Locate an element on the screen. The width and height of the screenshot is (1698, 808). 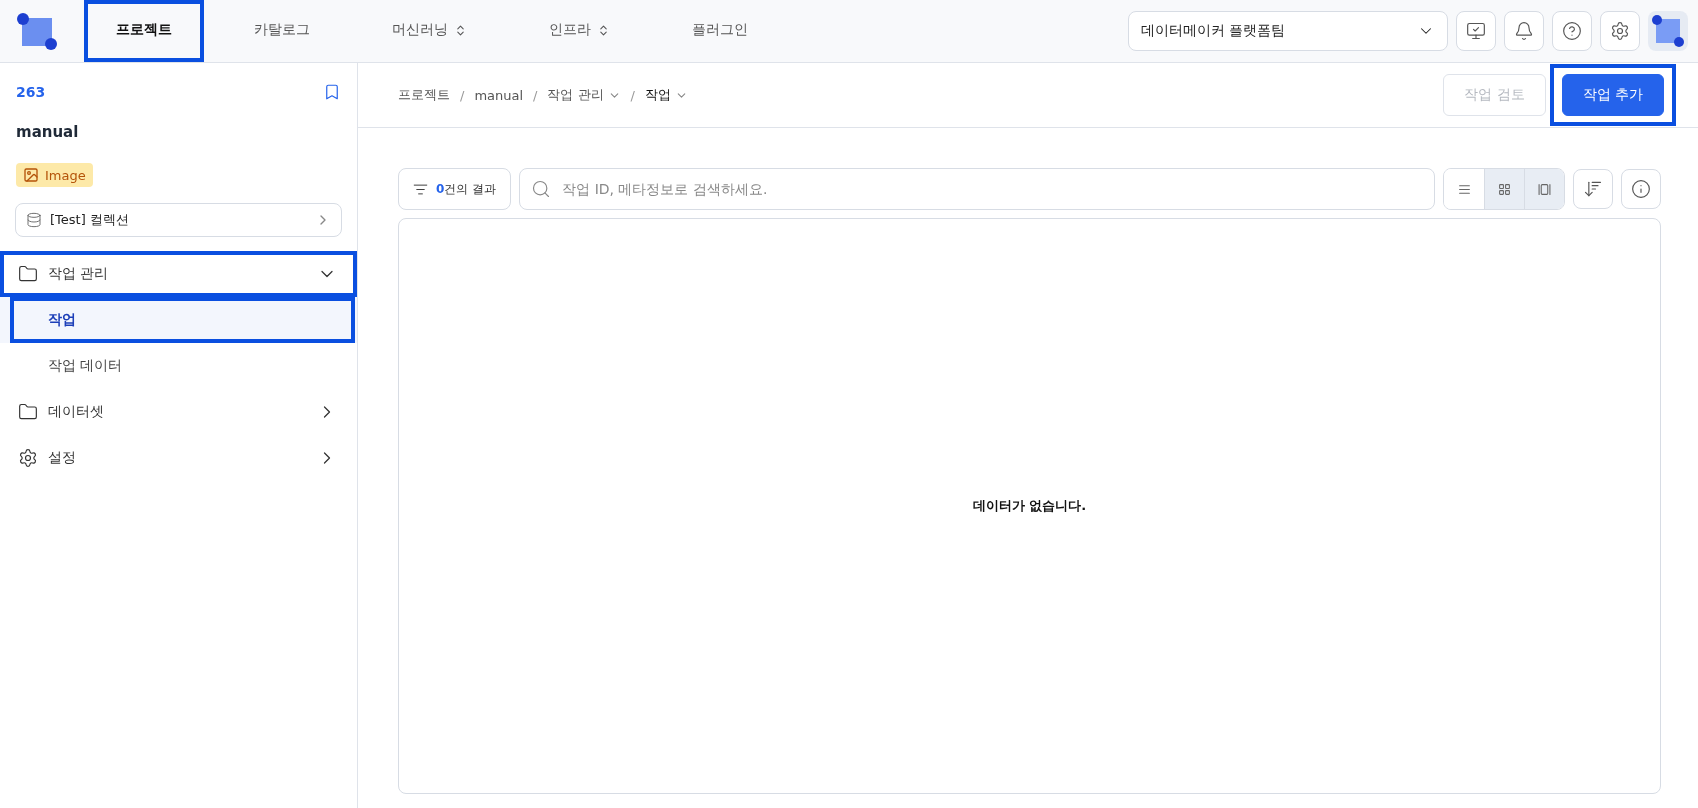
database-icon is located at coordinates (34, 220).